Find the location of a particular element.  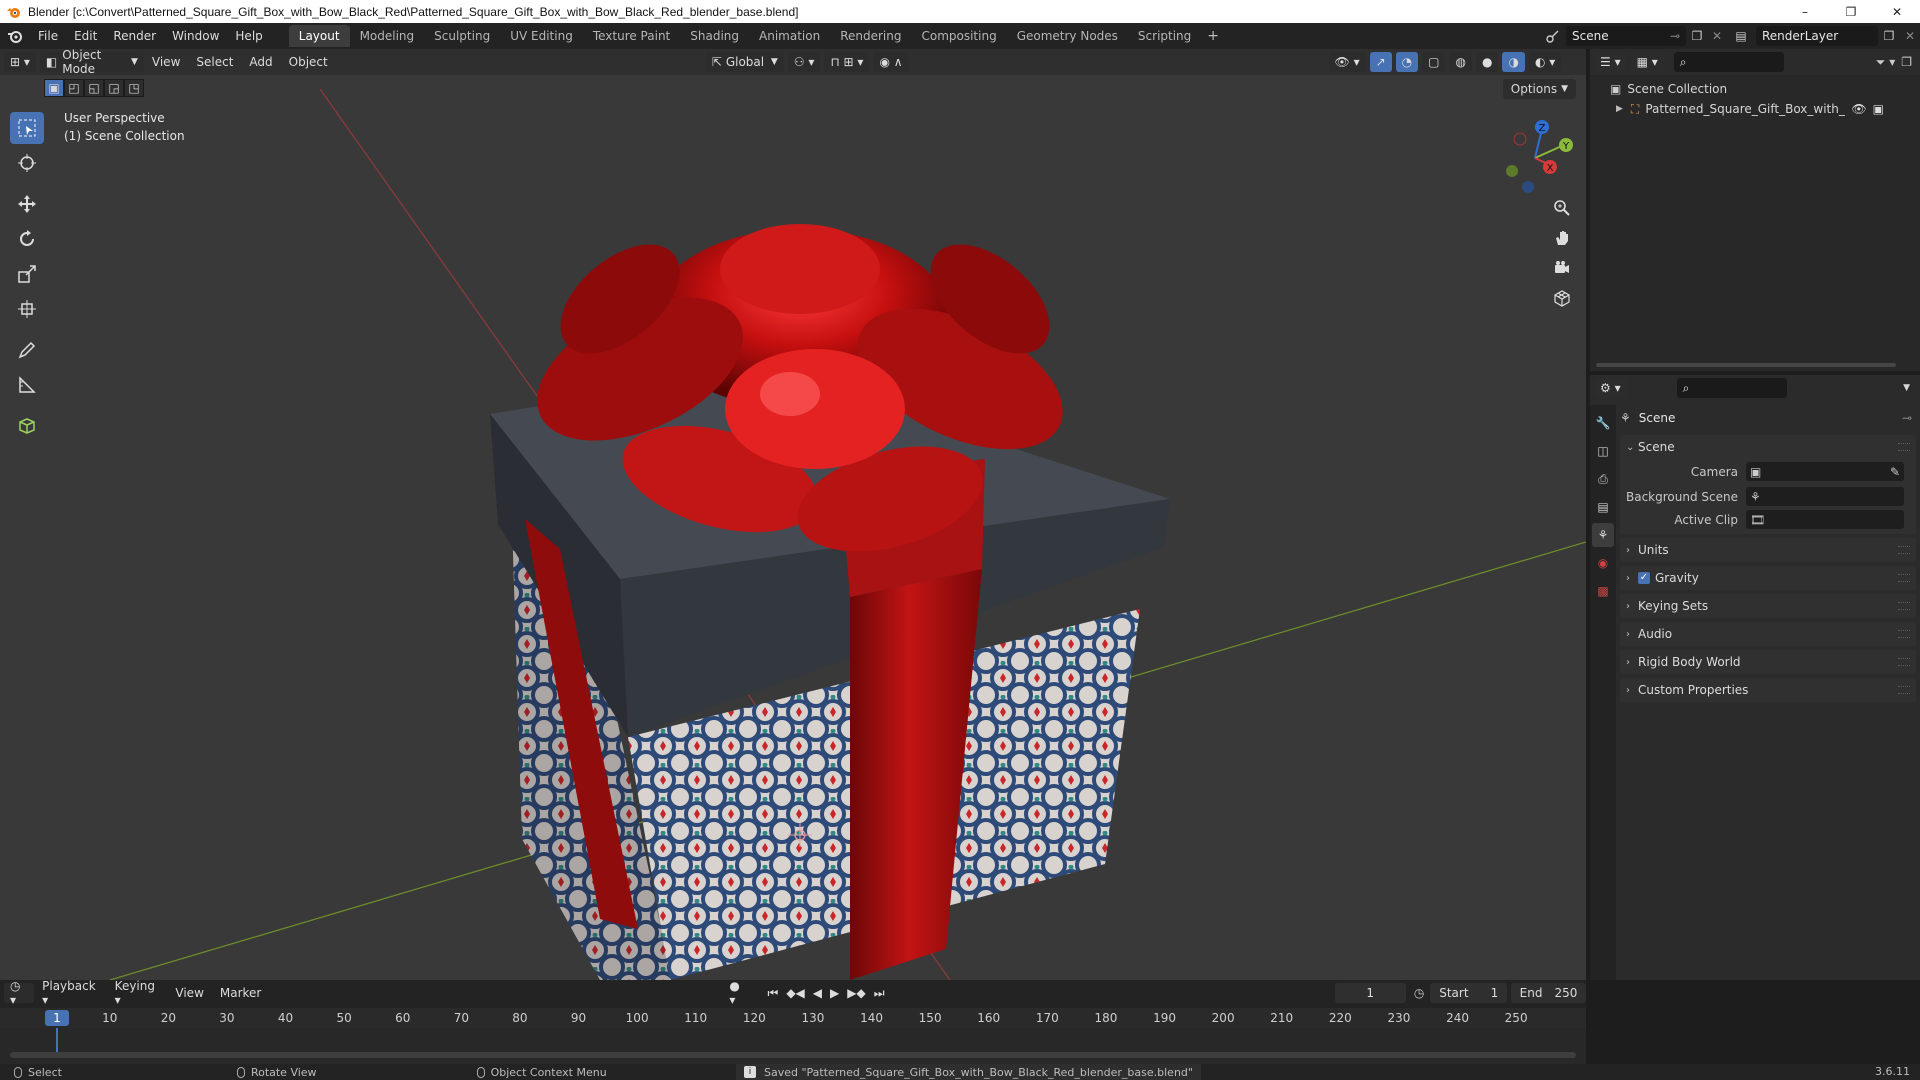

panel-audio: › Audio is located at coordinates (1768, 634).